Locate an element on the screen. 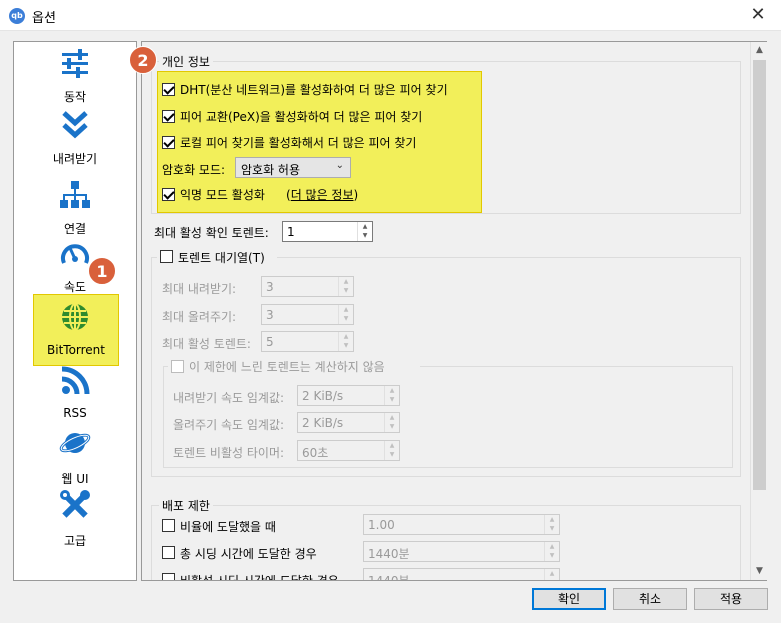 This screenshot has width=781, height=623. planet-icon is located at coordinates (75, 443).